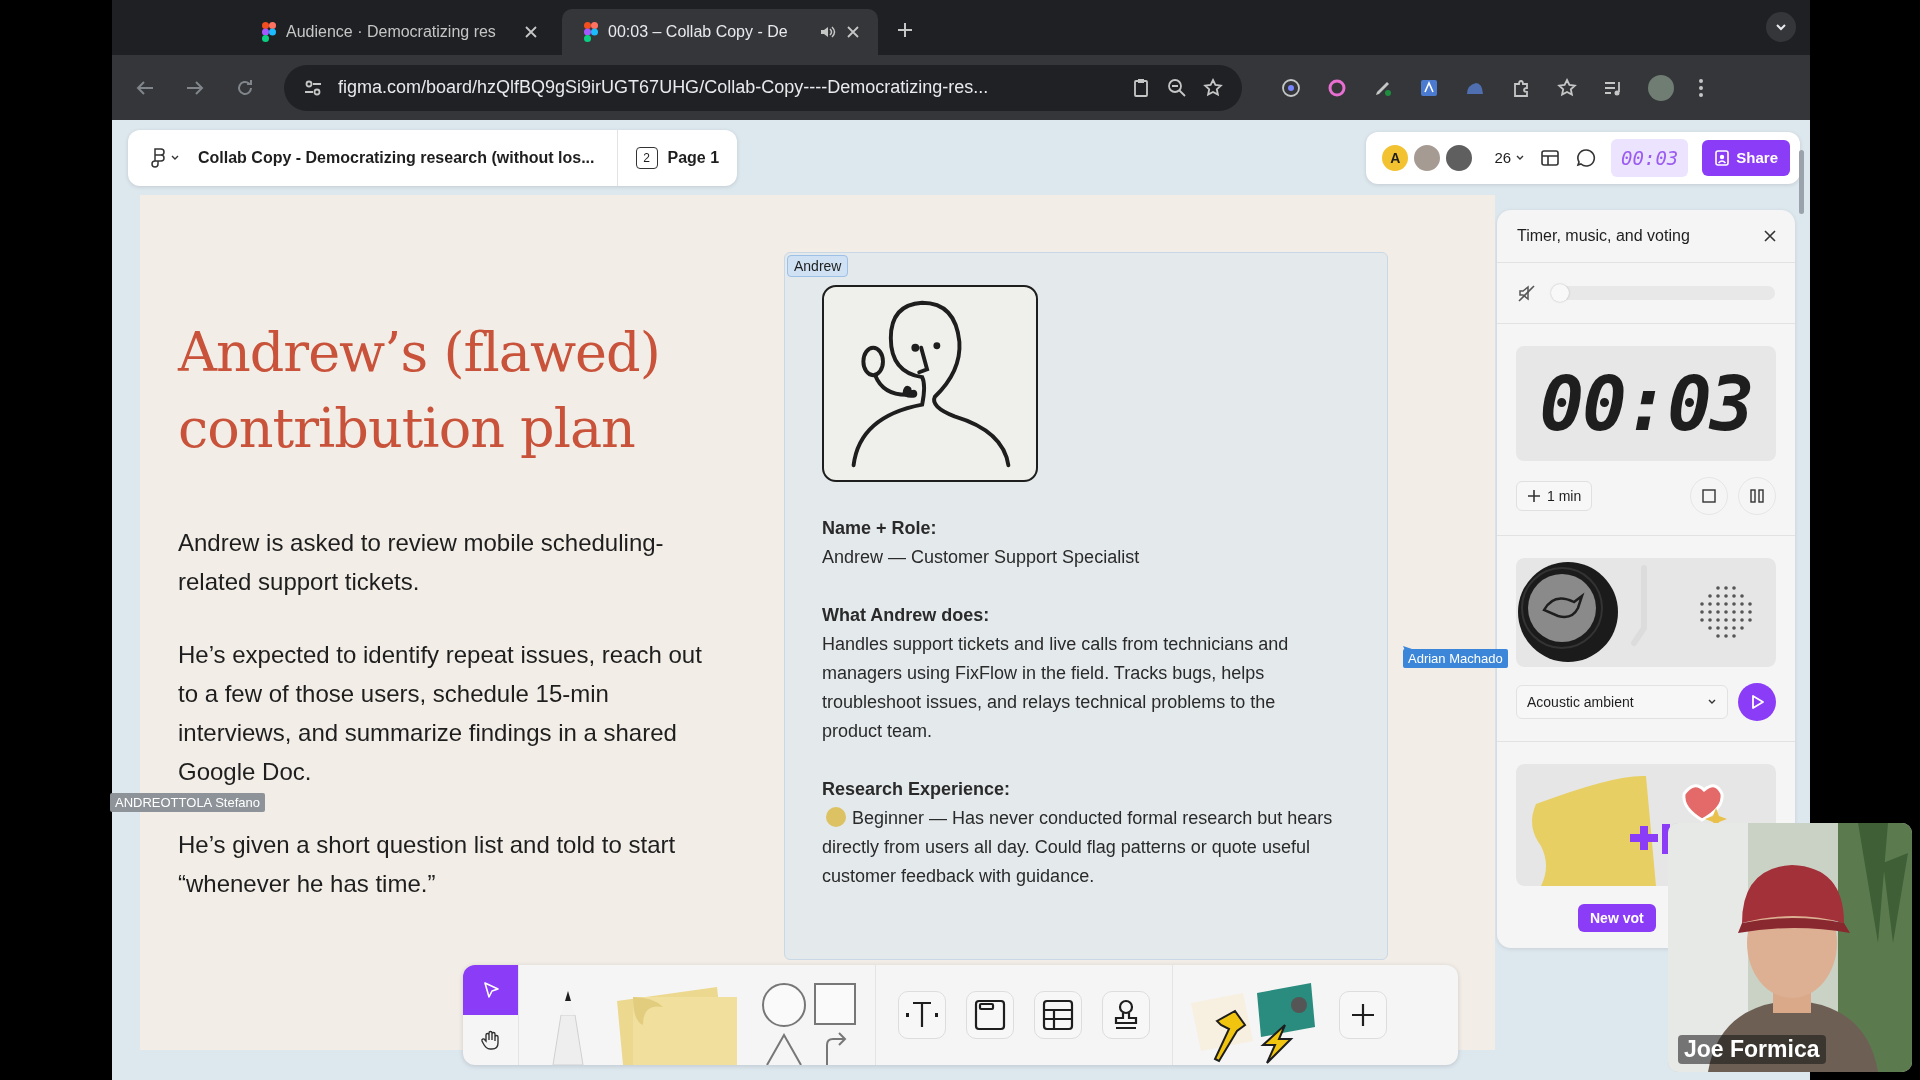 The height and width of the screenshot is (1080, 1920). I want to click on stop-icon, so click(1709, 496).